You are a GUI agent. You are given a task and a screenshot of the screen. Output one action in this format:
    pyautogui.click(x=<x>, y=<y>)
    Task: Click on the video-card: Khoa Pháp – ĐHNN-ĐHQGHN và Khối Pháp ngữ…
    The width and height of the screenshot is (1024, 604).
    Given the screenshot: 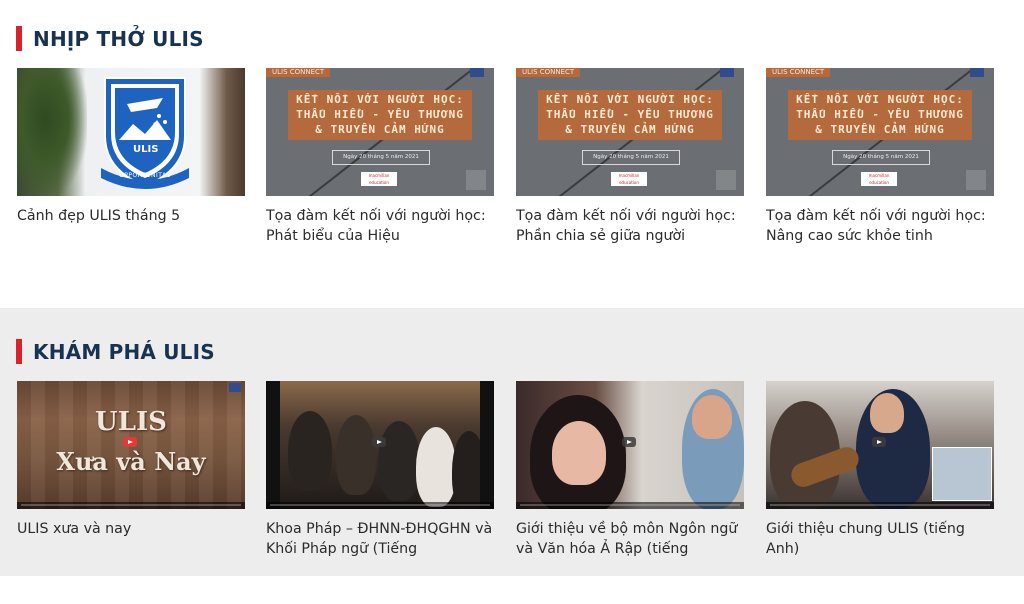 What is the action you would take?
    pyautogui.click(x=380, y=470)
    